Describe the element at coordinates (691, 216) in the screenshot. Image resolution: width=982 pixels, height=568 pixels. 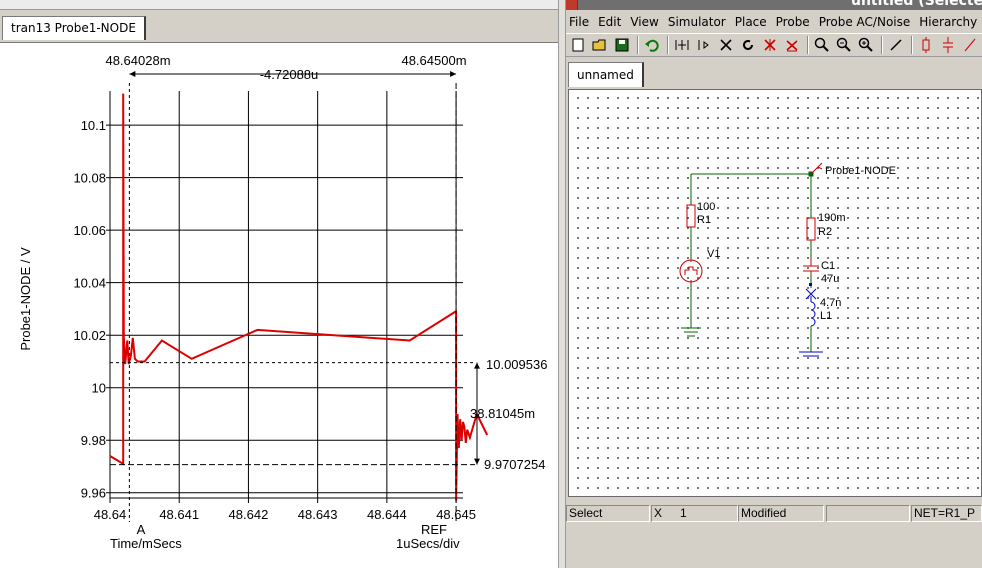
I see `resistor-r1` at that location.